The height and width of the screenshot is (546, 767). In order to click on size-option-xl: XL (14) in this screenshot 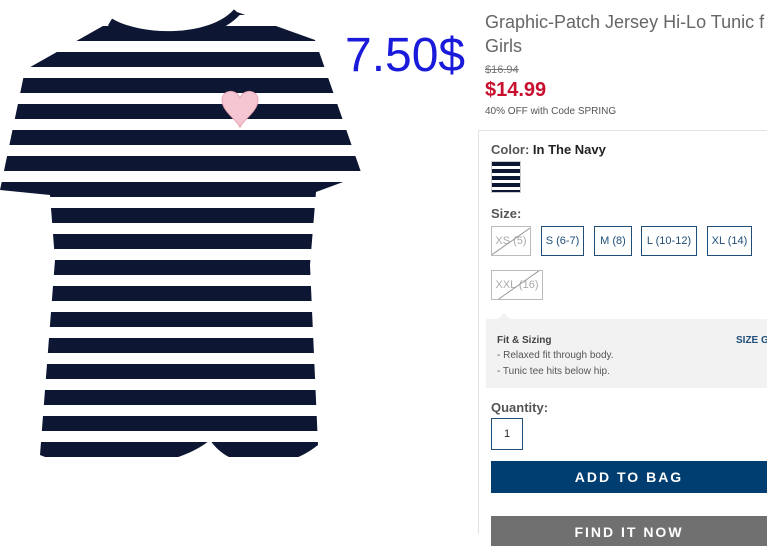, I will do `click(729, 241)`.